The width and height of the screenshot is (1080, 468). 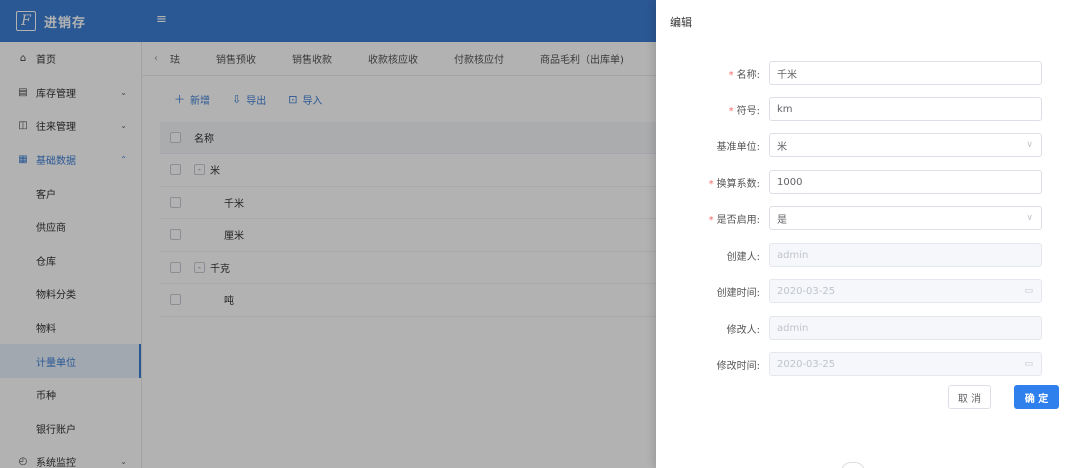 I want to click on symbol-input: km, so click(x=905, y=109).